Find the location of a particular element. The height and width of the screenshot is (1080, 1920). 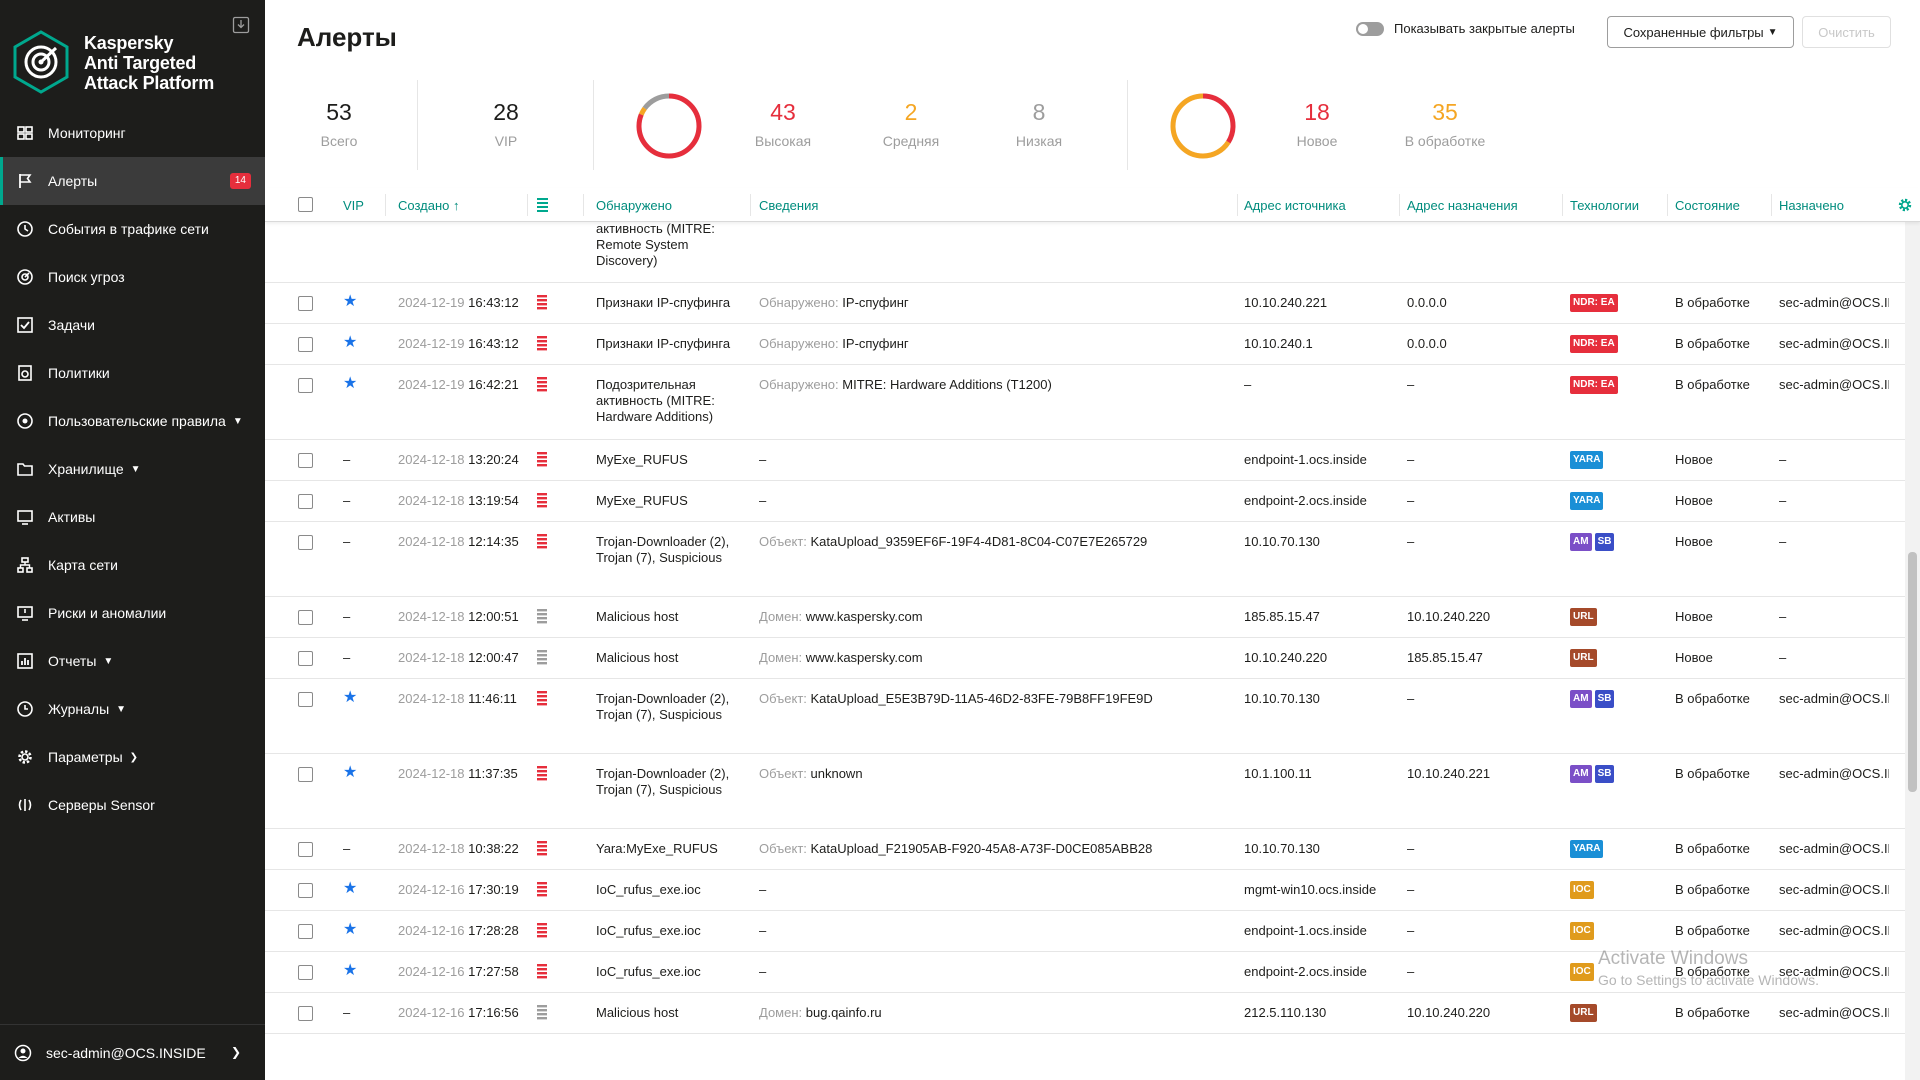

divider is located at coordinates (593, 125).